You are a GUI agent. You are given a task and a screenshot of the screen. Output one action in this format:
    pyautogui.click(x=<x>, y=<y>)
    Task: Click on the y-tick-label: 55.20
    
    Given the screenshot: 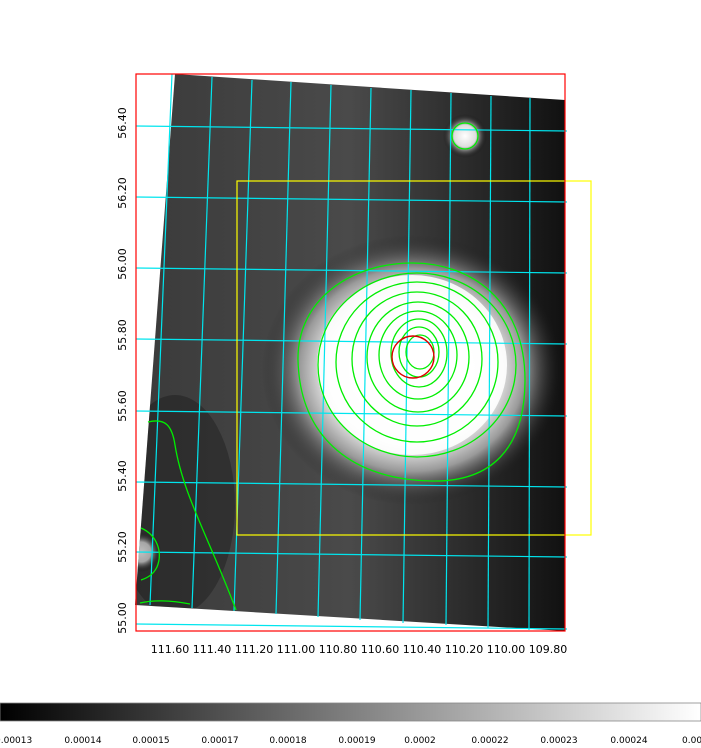 What is the action you would take?
    pyautogui.click(x=122, y=547)
    